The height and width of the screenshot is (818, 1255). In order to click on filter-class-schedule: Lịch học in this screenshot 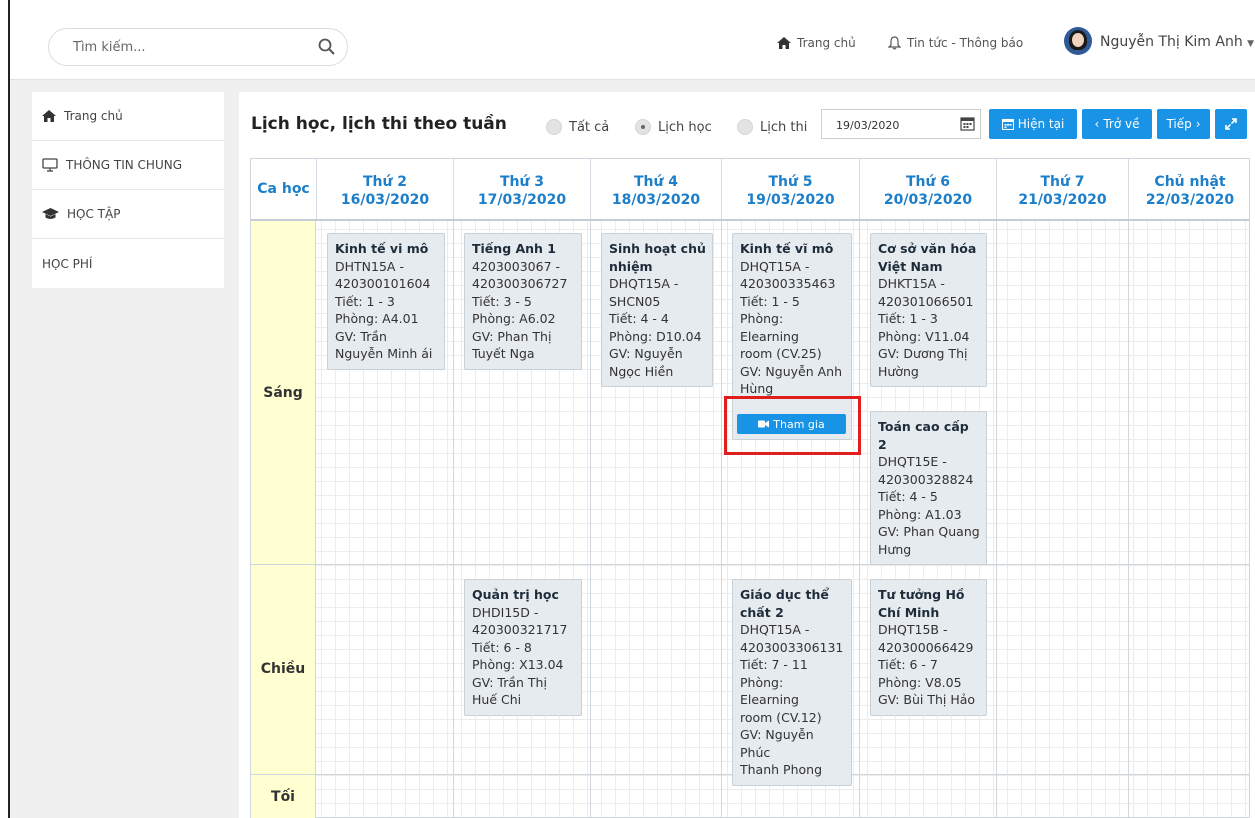, I will do `click(673, 127)`.